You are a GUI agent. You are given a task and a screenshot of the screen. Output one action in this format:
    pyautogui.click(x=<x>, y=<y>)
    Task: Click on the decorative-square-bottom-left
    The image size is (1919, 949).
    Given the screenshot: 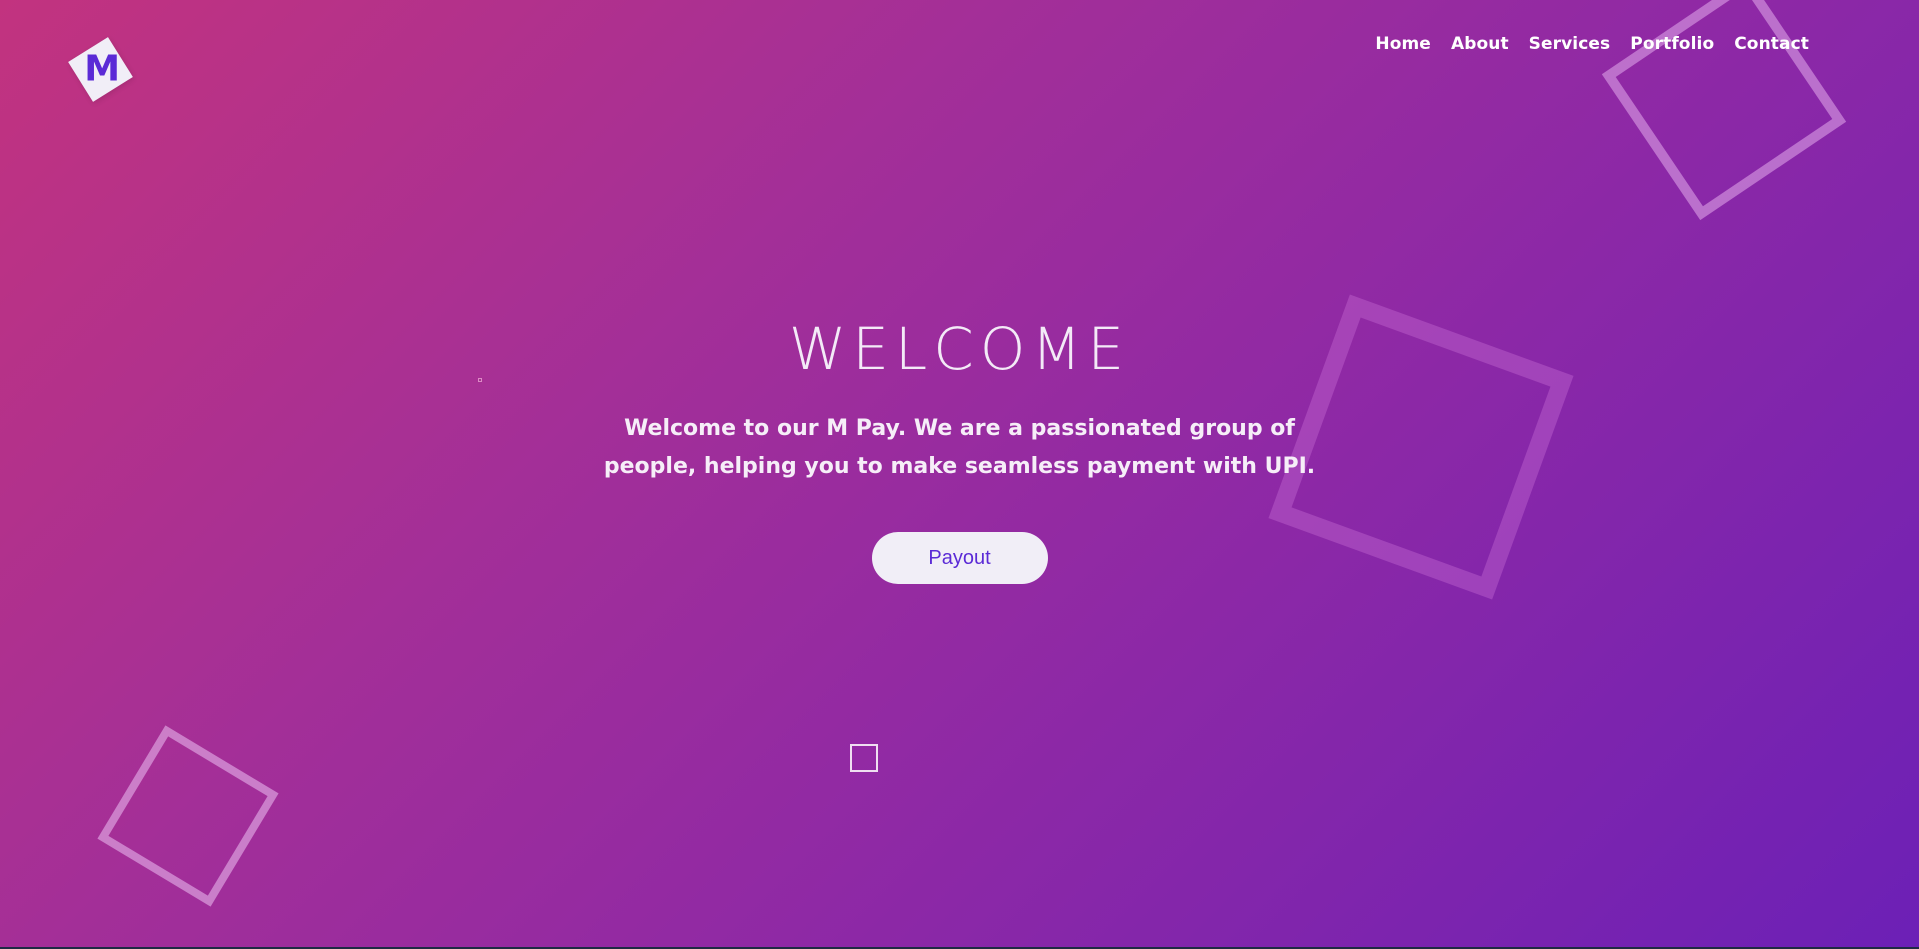 What is the action you would take?
    pyautogui.click(x=188, y=816)
    